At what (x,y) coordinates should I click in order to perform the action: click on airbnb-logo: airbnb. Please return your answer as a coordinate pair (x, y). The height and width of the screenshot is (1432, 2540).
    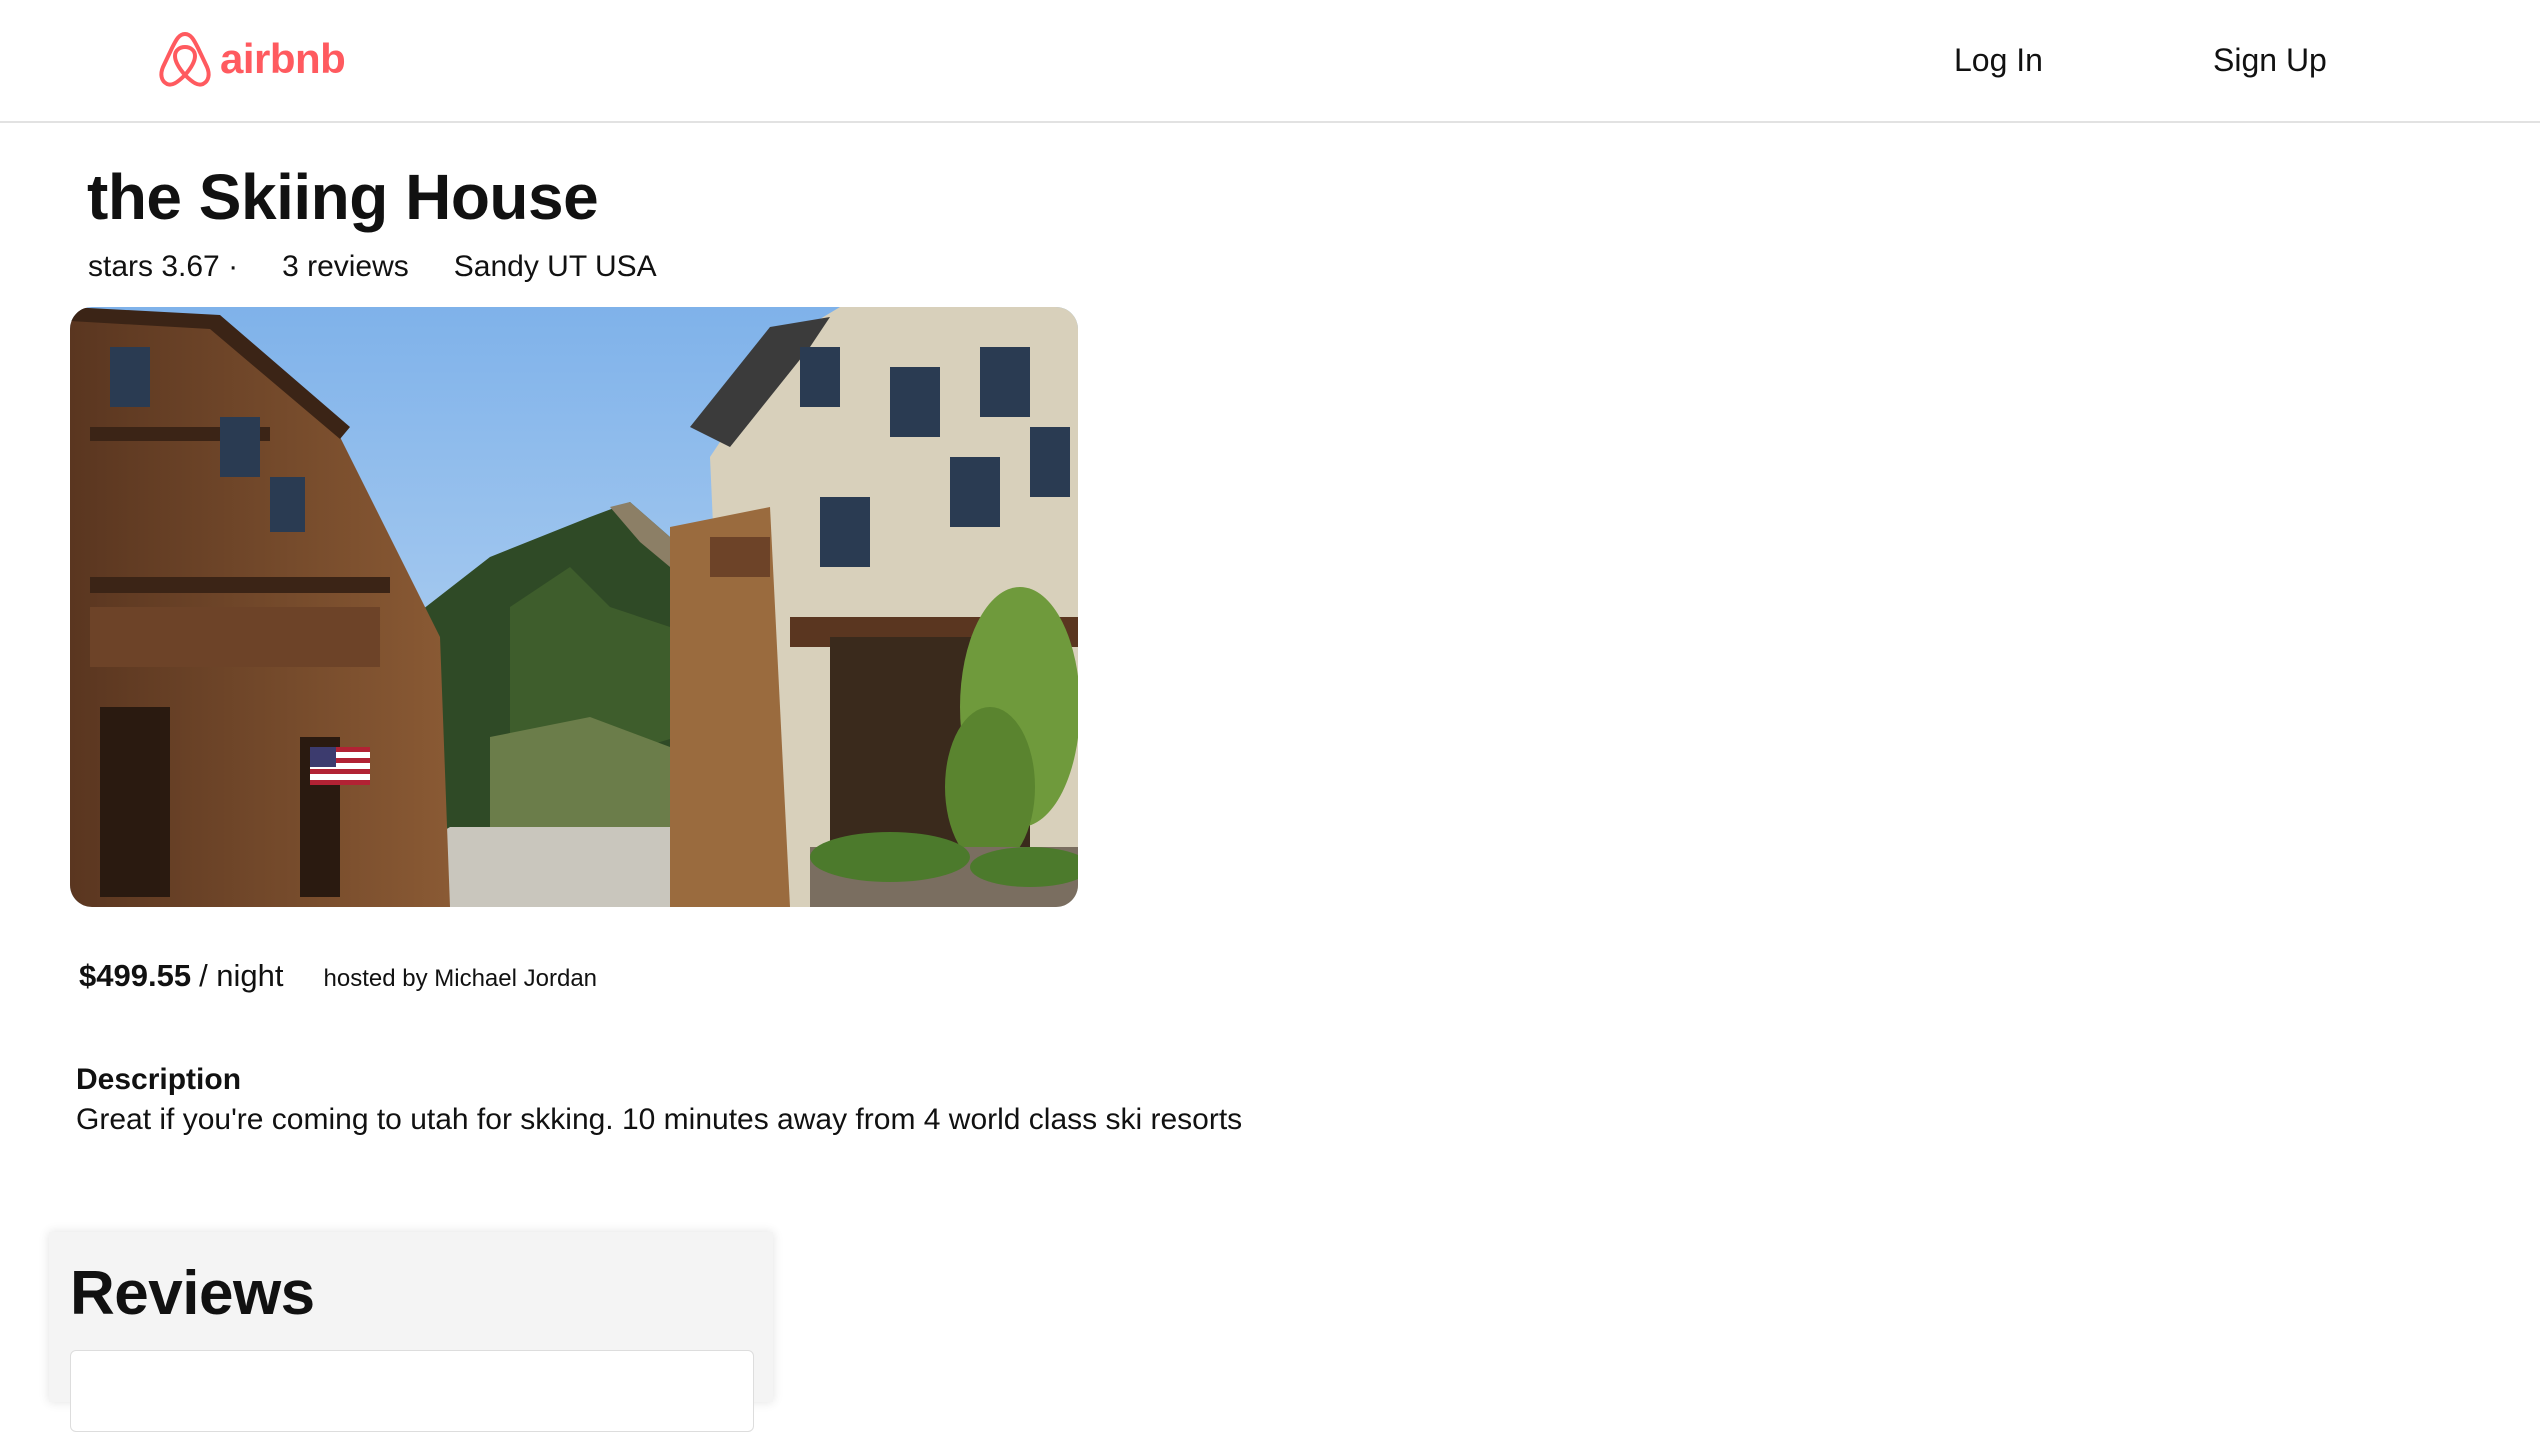
    Looking at the image, I should click on (252, 59).